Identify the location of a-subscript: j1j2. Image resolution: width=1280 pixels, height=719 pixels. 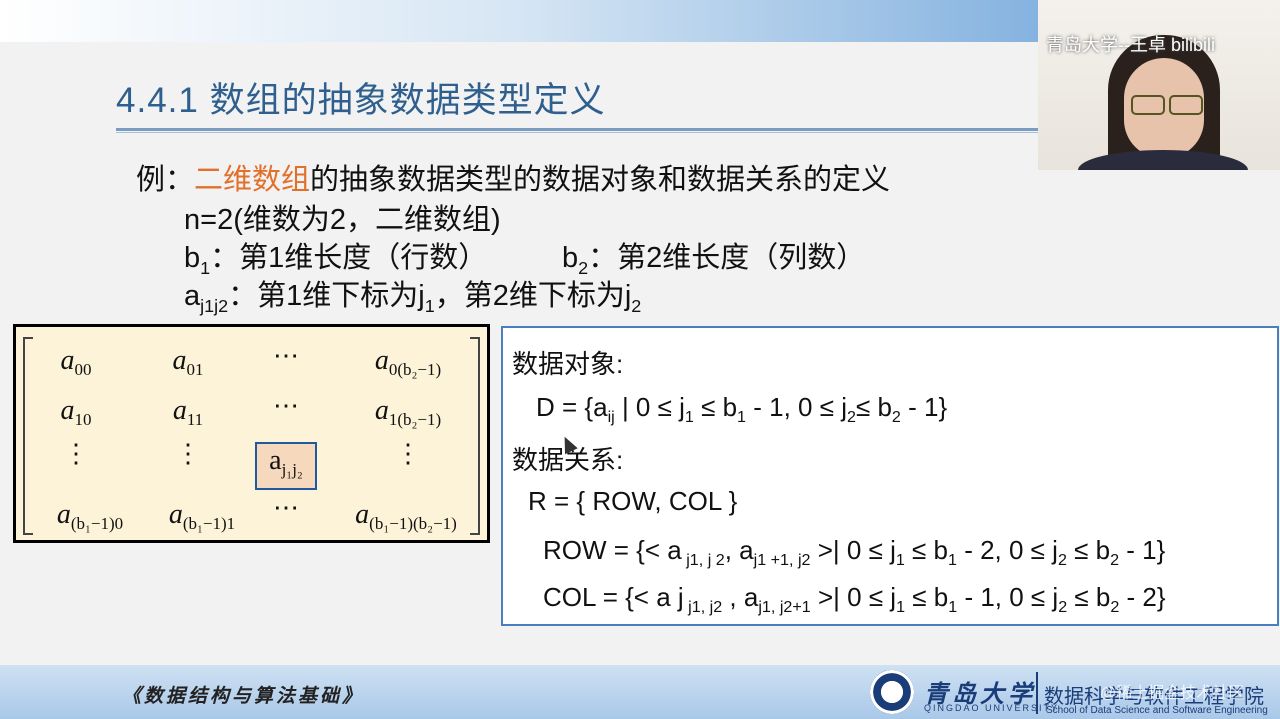
(214, 305).